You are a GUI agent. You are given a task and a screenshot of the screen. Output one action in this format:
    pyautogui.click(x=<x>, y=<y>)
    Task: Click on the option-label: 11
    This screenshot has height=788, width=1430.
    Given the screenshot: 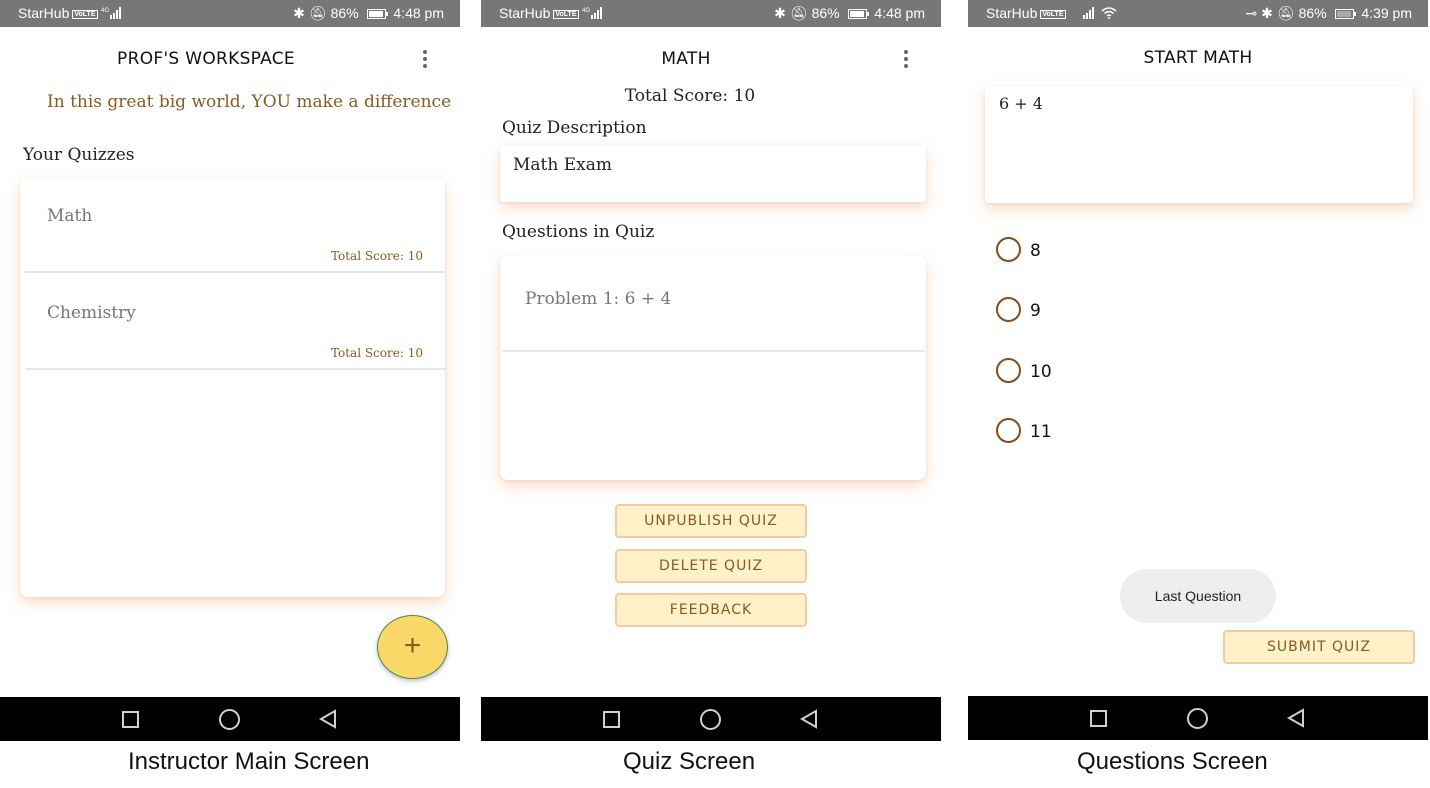 What is the action you would take?
    pyautogui.click(x=1041, y=432)
    